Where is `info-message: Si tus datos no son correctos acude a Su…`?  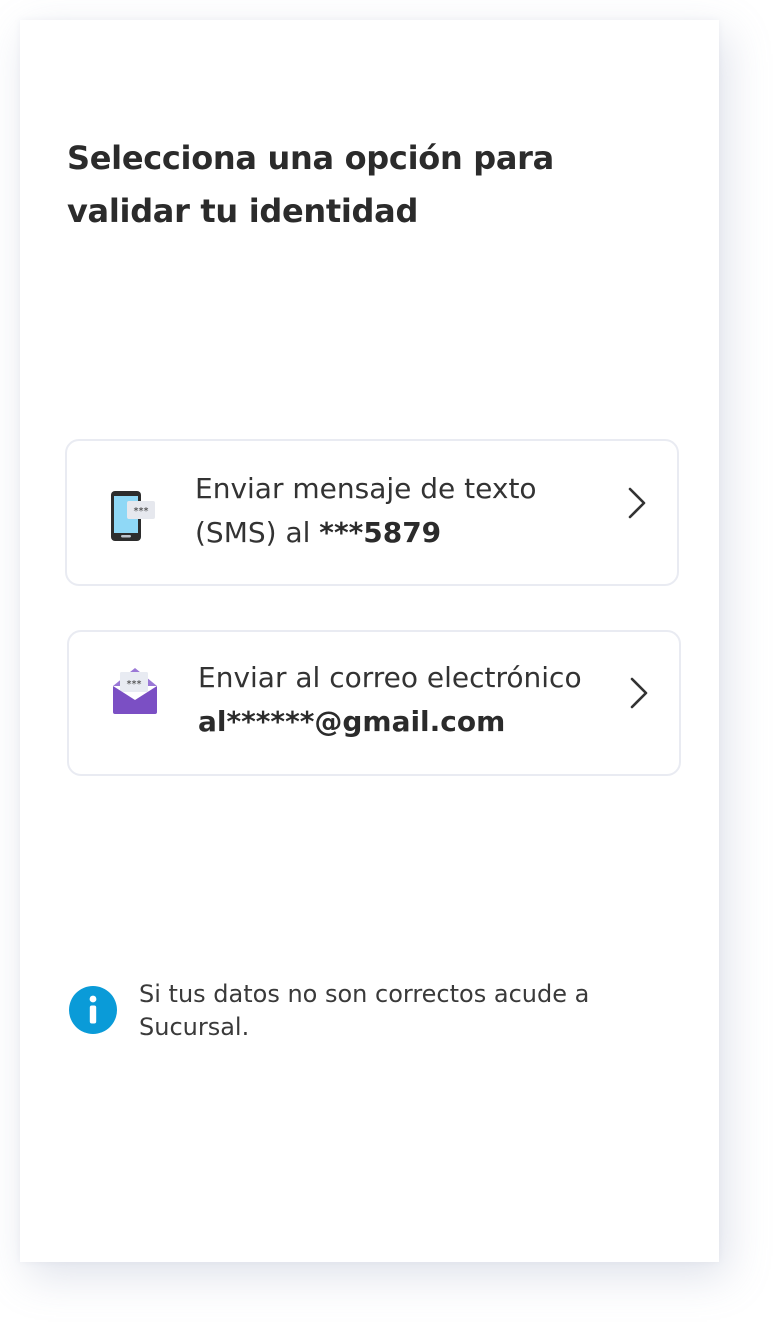 info-message: Si tus datos no son correctos acude a Su… is located at coordinates (364, 1010).